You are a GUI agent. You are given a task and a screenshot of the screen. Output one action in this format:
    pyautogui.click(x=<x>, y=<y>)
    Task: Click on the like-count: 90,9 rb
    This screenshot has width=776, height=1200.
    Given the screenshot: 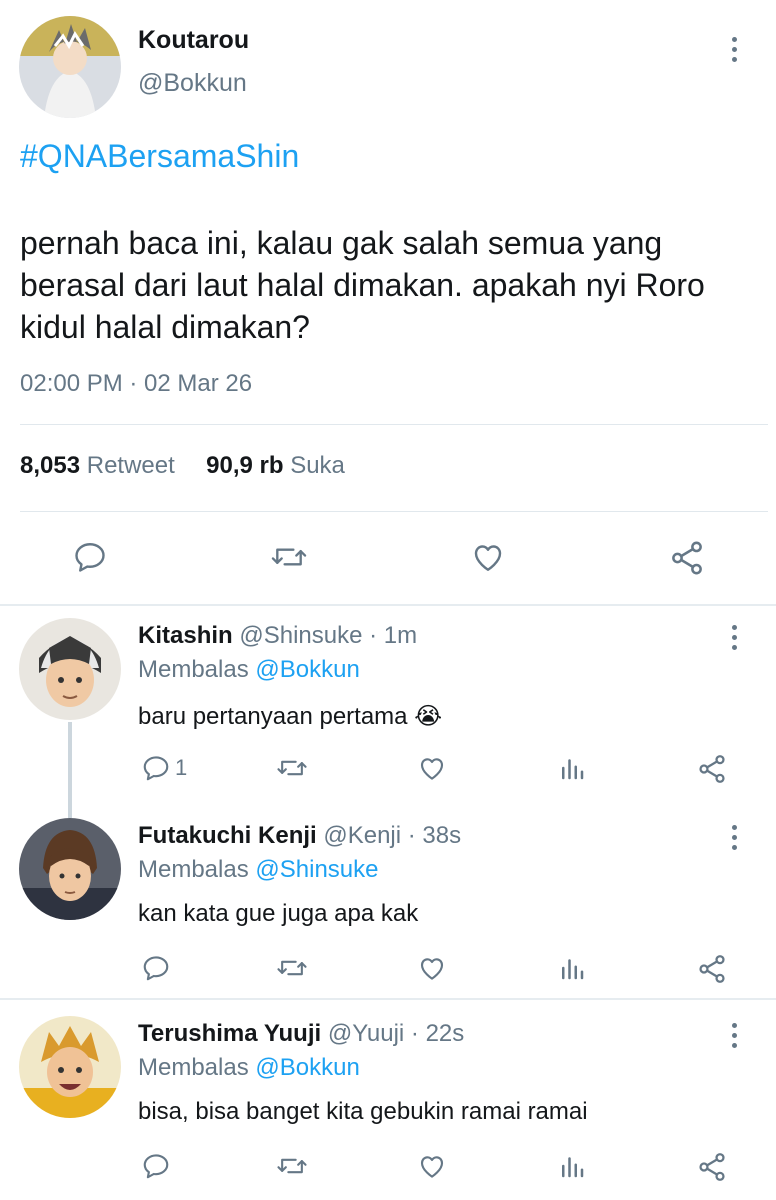 What is the action you would take?
    pyautogui.click(x=244, y=465)
    